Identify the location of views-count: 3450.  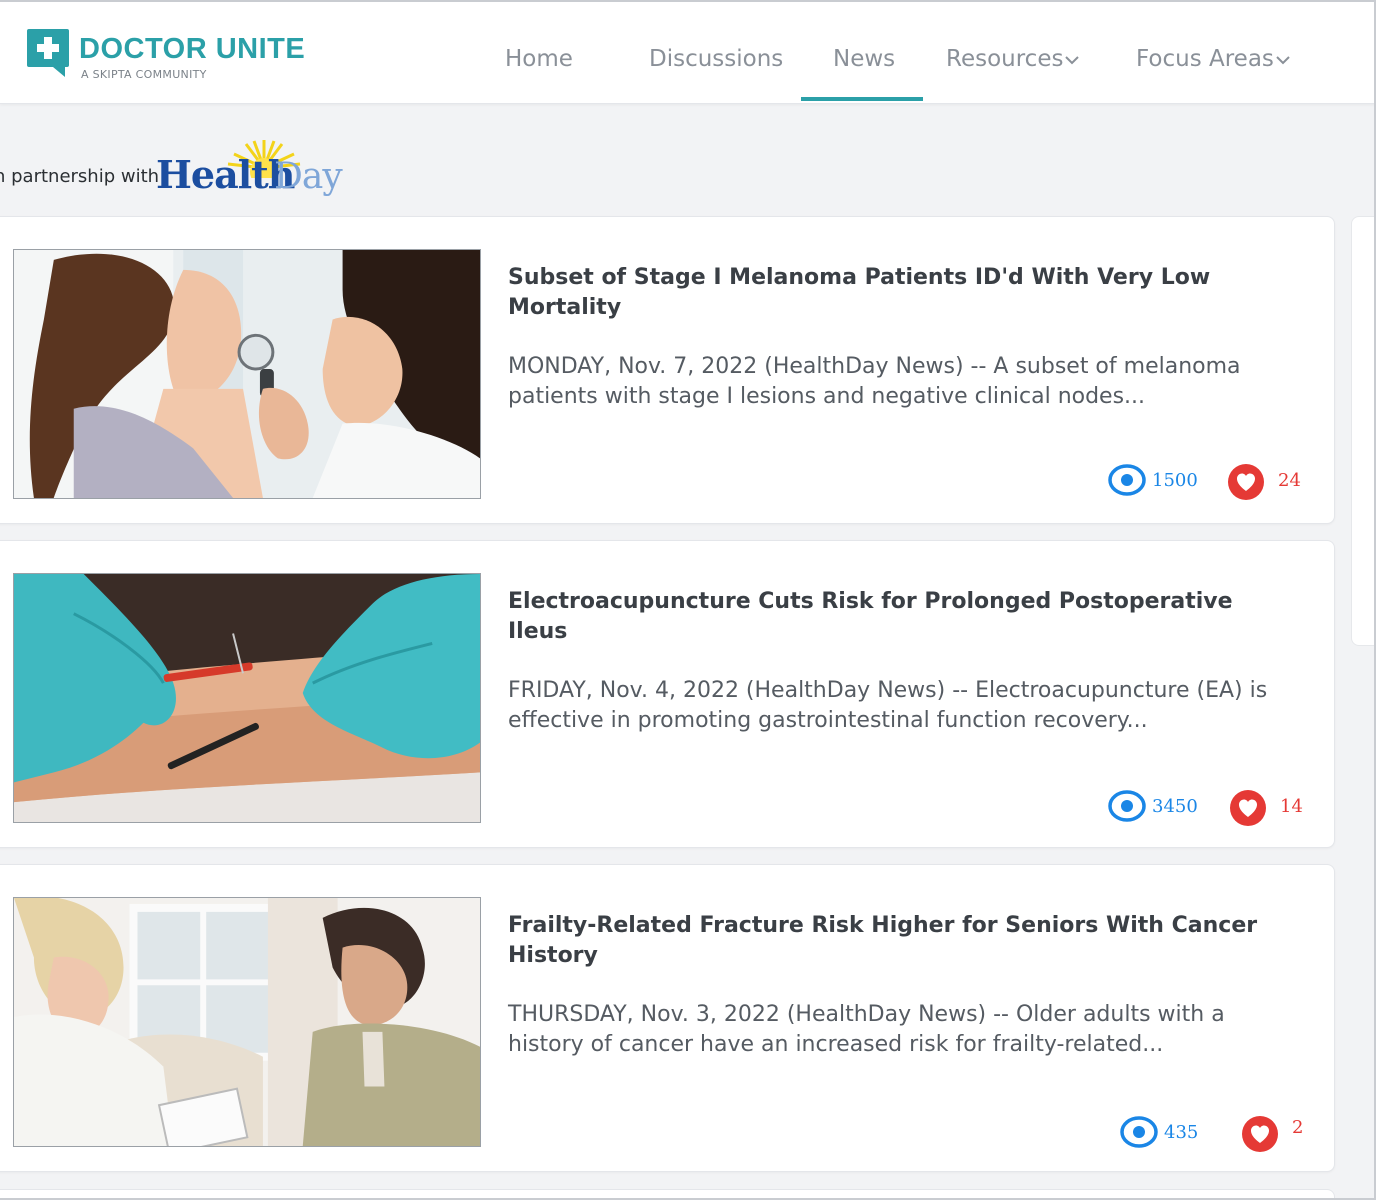
(1175, 806).